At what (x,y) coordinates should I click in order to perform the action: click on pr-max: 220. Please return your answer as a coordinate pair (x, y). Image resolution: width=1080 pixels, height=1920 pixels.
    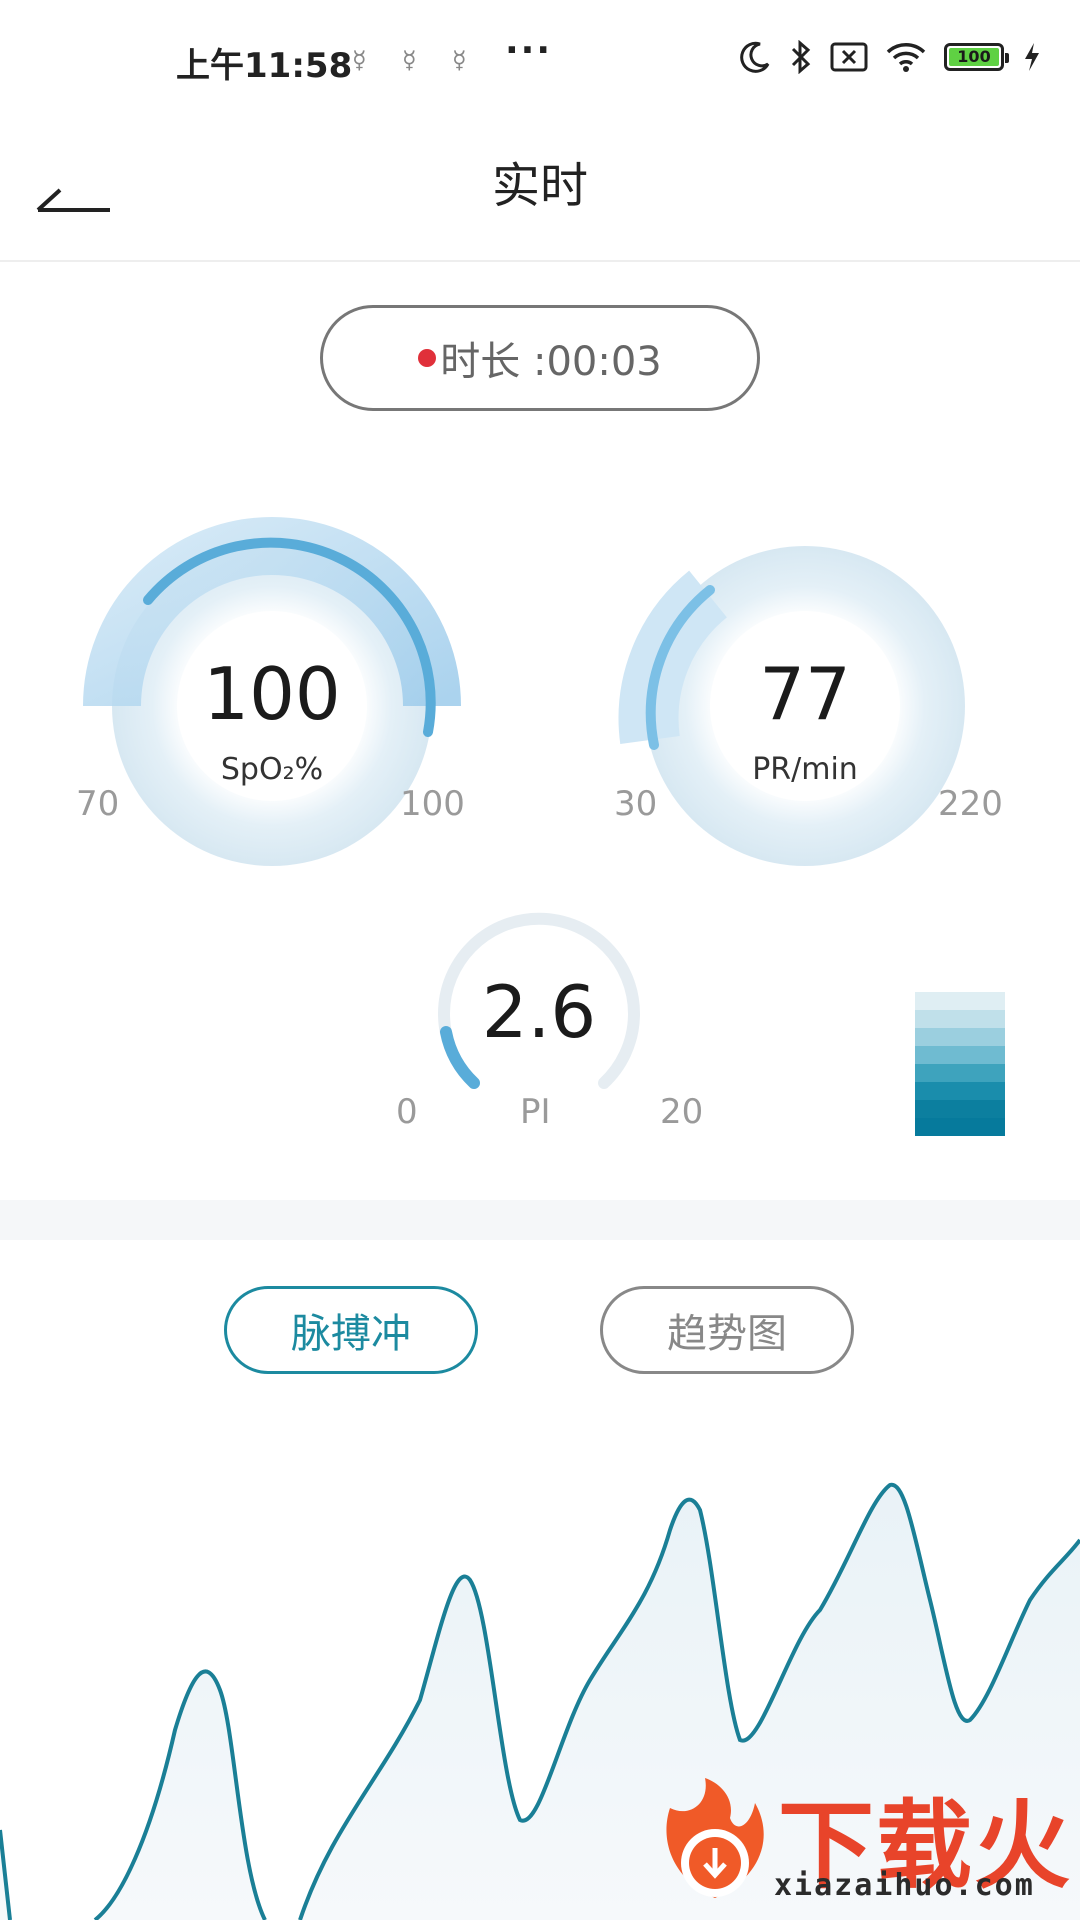
    Looking at the image, I should click on (970, 804).